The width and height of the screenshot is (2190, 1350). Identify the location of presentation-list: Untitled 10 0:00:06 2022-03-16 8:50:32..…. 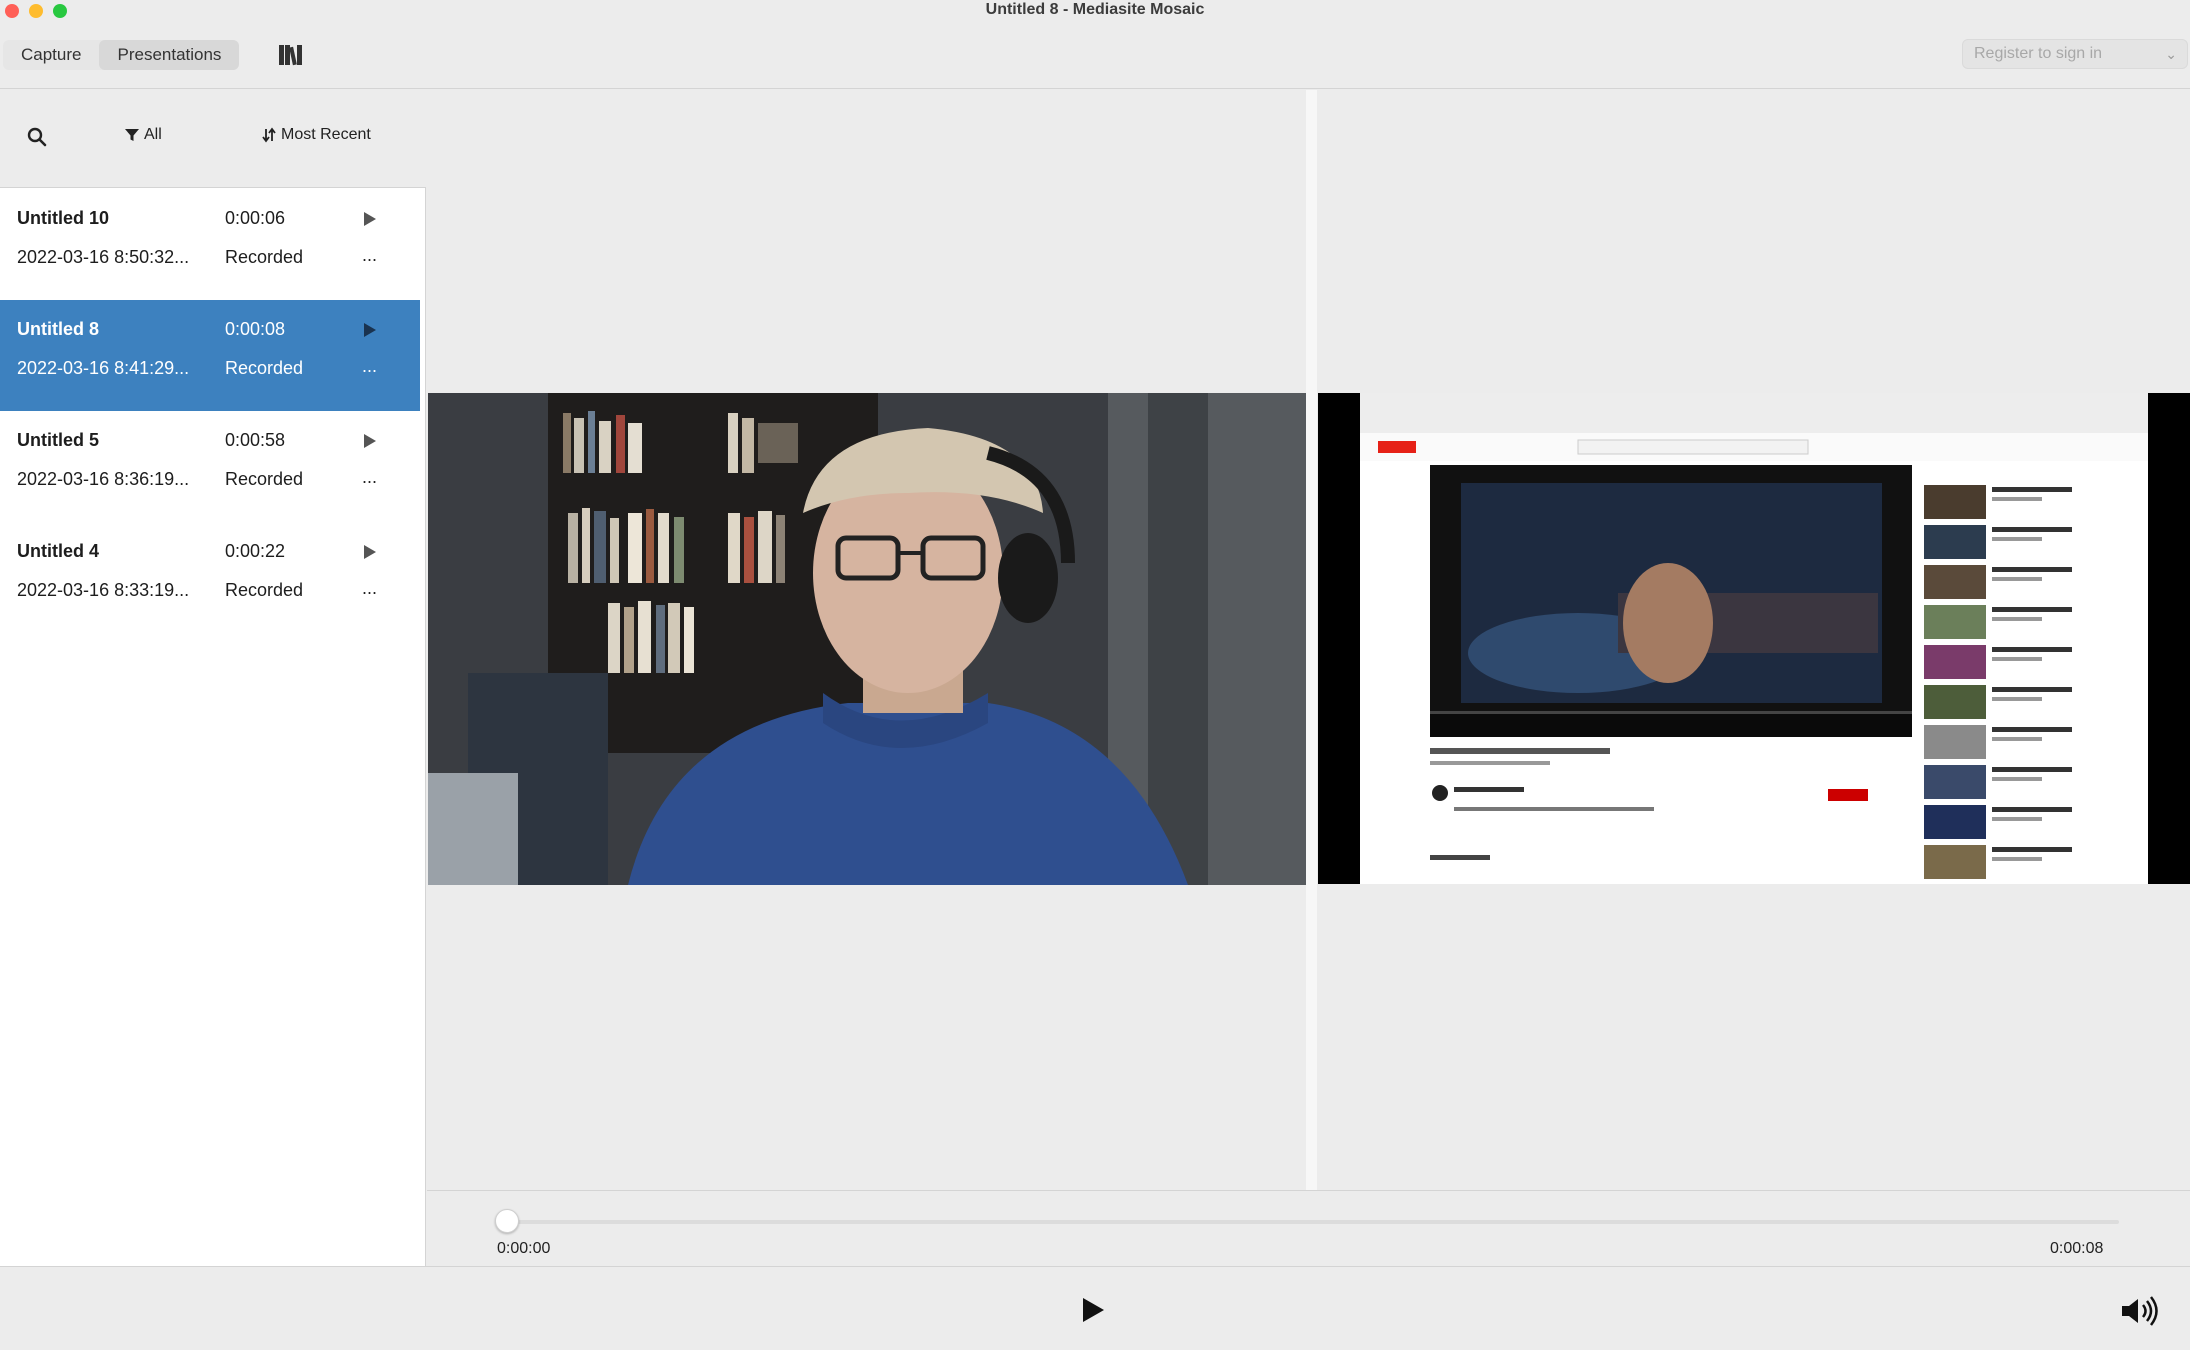
(213, 411).